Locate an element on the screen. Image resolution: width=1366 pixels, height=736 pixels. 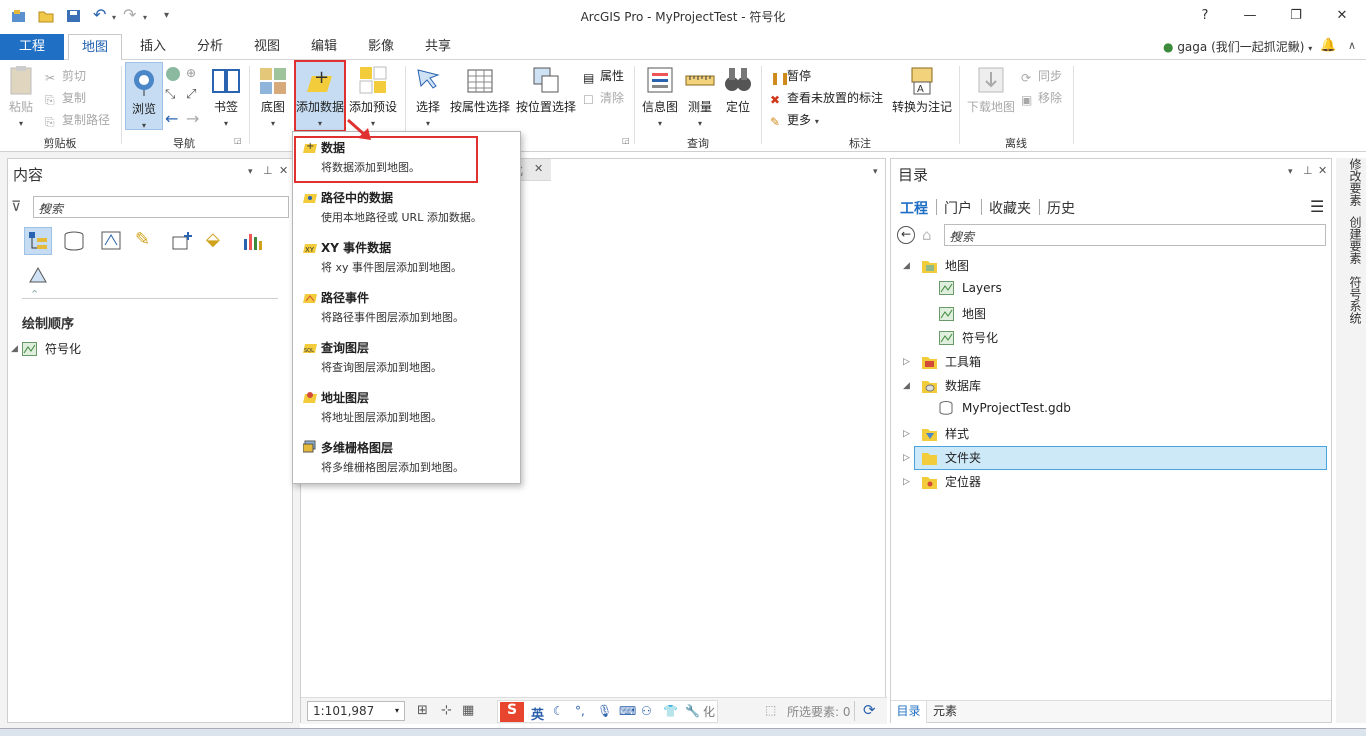
back-icon: ← is located at coordinates (906, 235).